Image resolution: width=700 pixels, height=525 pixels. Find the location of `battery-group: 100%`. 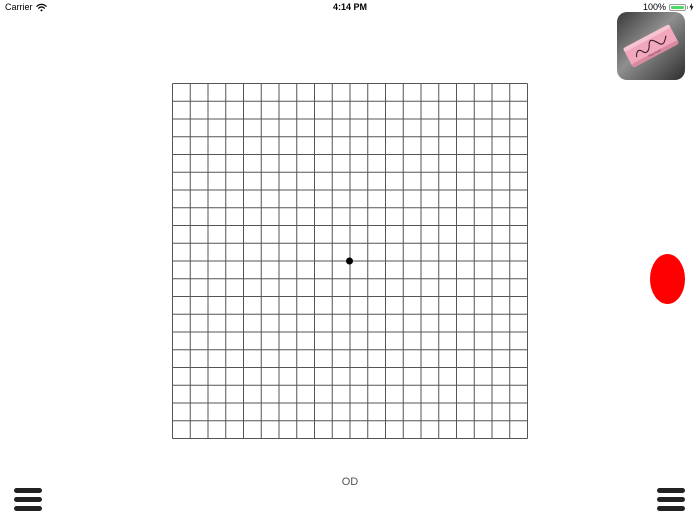

battery-group: 100% is located at coordinates (668, 7).